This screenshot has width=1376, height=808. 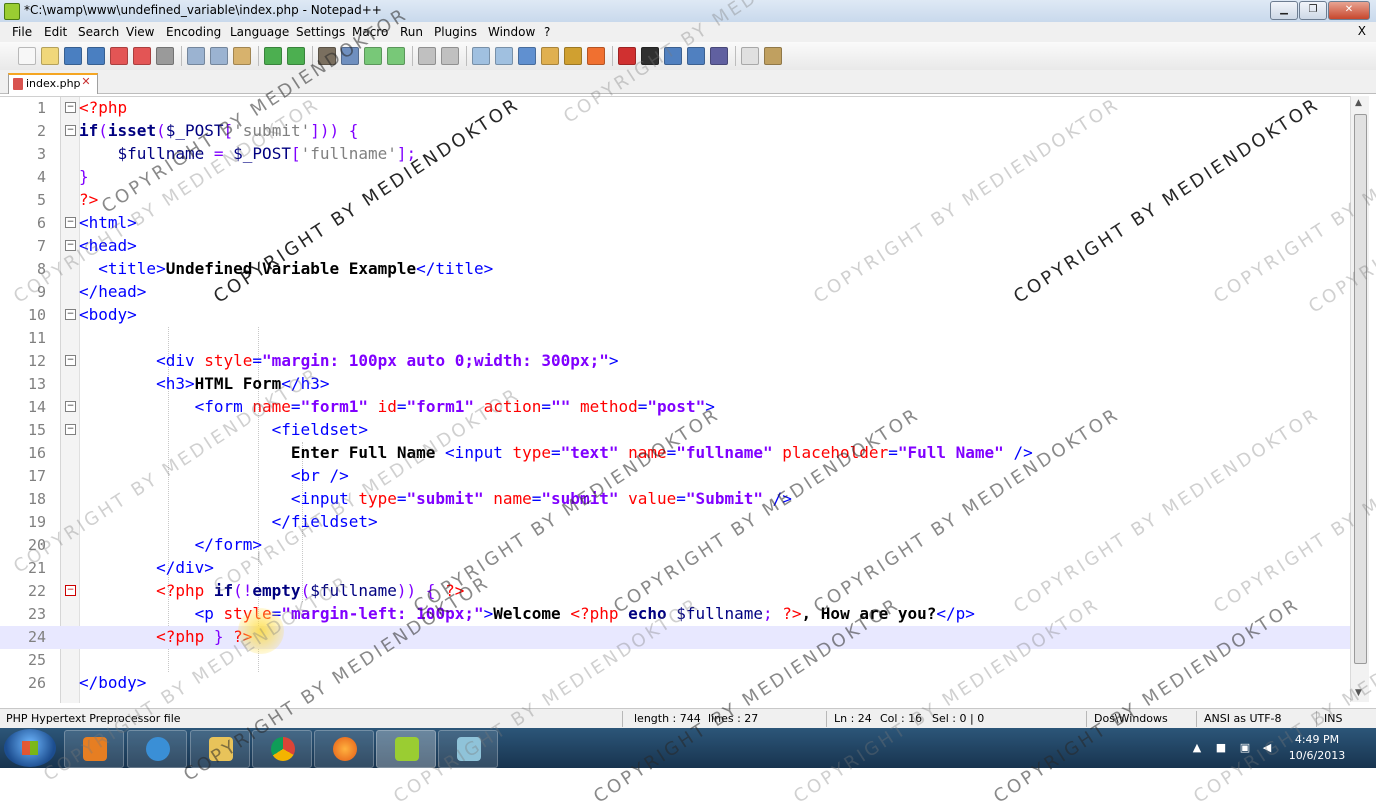 I want to click on vertical-scrollbar: ▲ ▼, so click(x=1359, y=399).